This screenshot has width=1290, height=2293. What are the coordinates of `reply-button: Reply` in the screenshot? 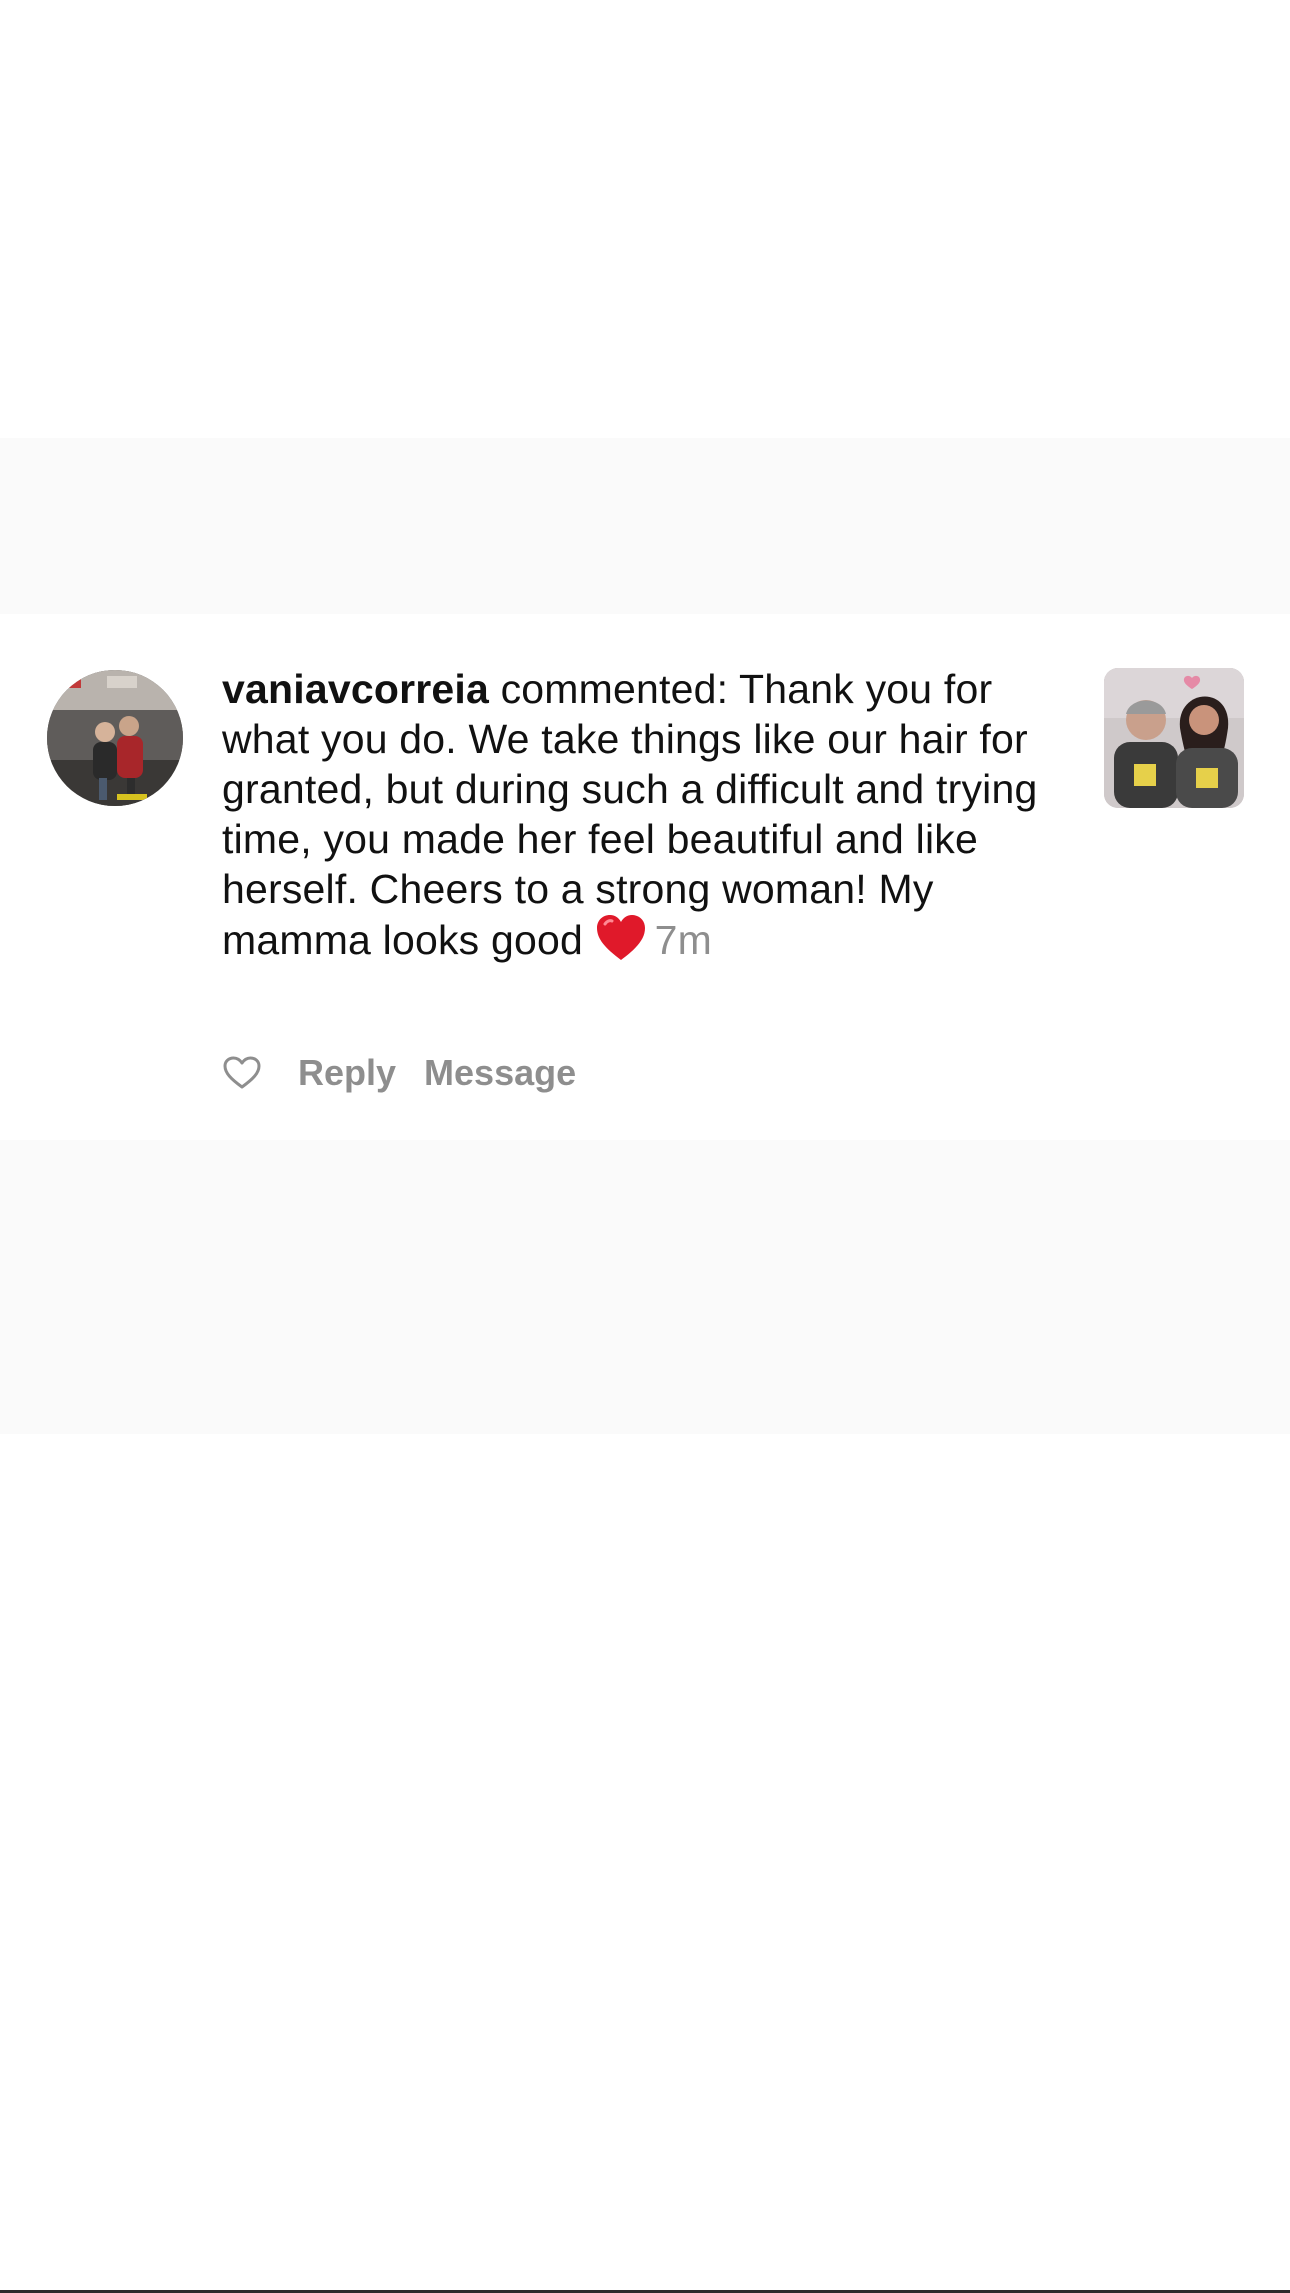 It's located at (347, 1073).